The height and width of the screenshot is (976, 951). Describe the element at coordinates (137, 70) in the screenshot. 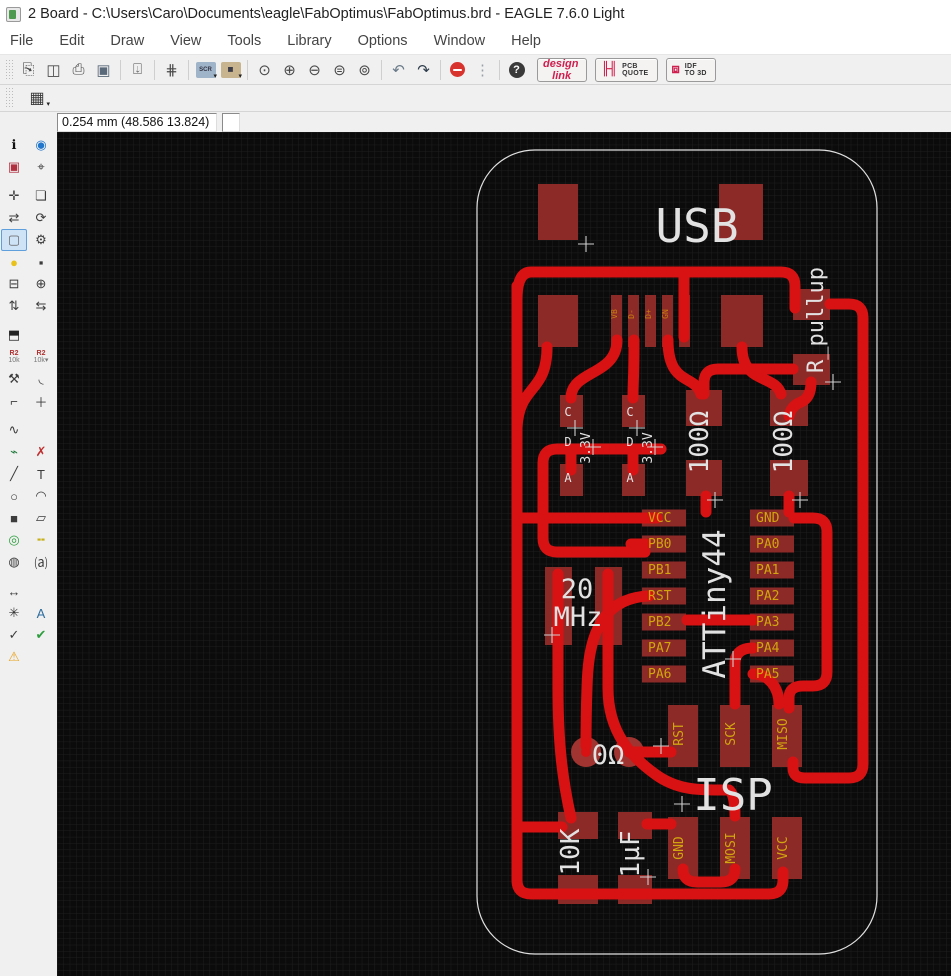

I see `cam-processor-icon: ⍗` at that location.